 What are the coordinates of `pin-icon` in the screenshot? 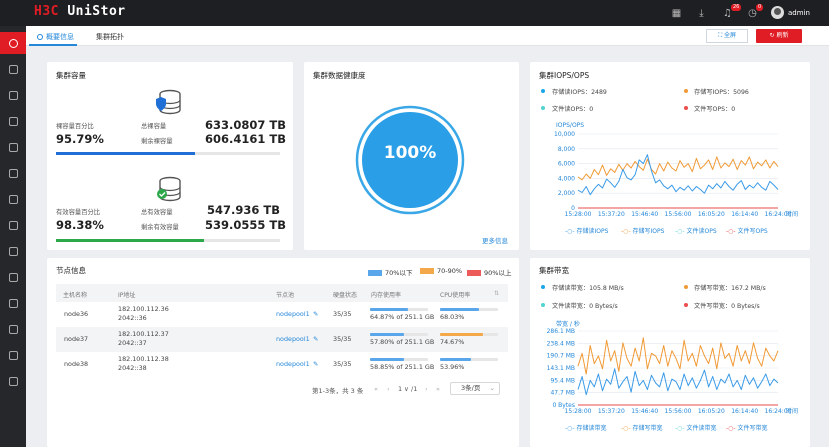 It's located at (13, 381).